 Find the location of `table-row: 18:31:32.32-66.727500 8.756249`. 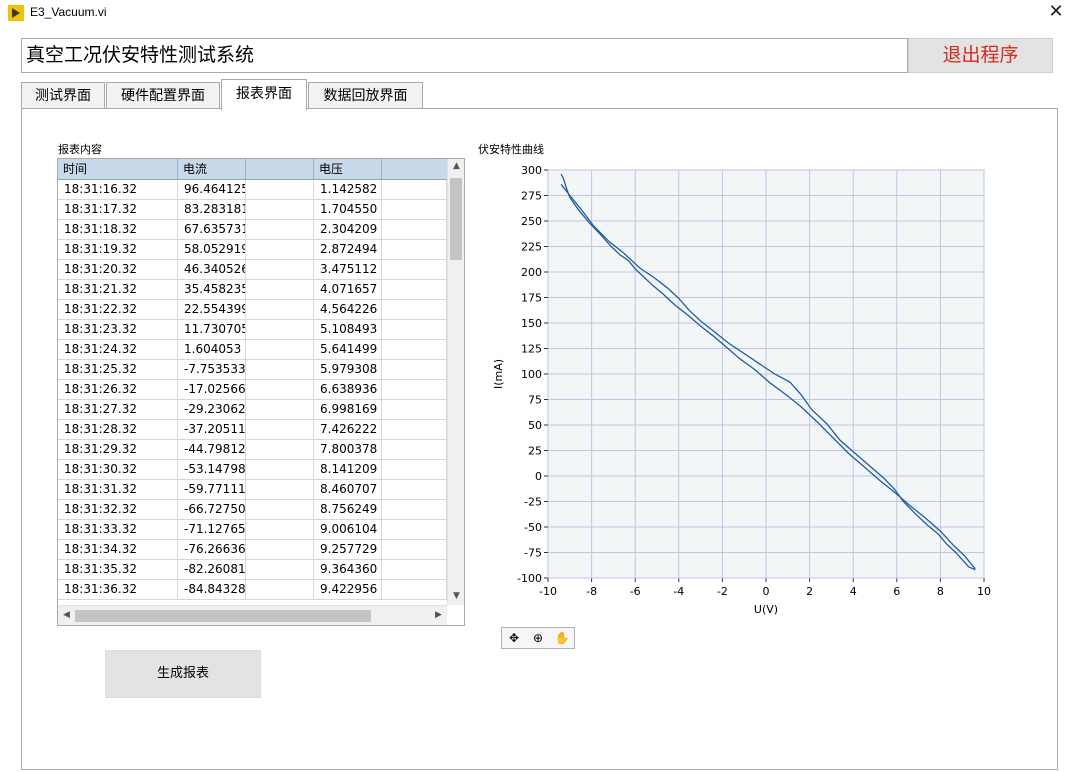

table-row: 18:31:32.32-66.727500 8.756249 is located at coordinates (252, 510).